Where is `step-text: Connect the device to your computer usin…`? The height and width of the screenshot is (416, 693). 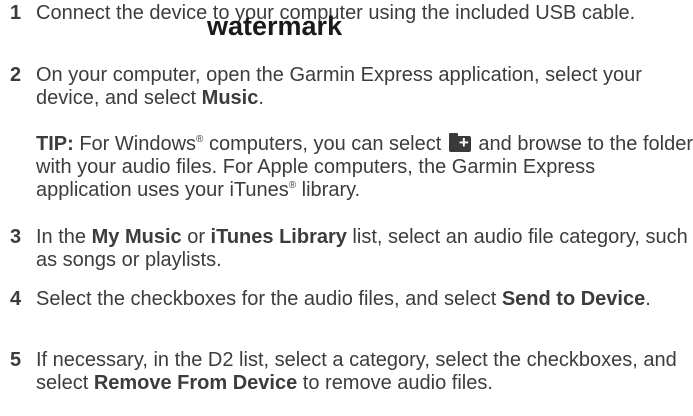 step-text: Connect the device to your computer usin… is located at coordinates (336, 13).